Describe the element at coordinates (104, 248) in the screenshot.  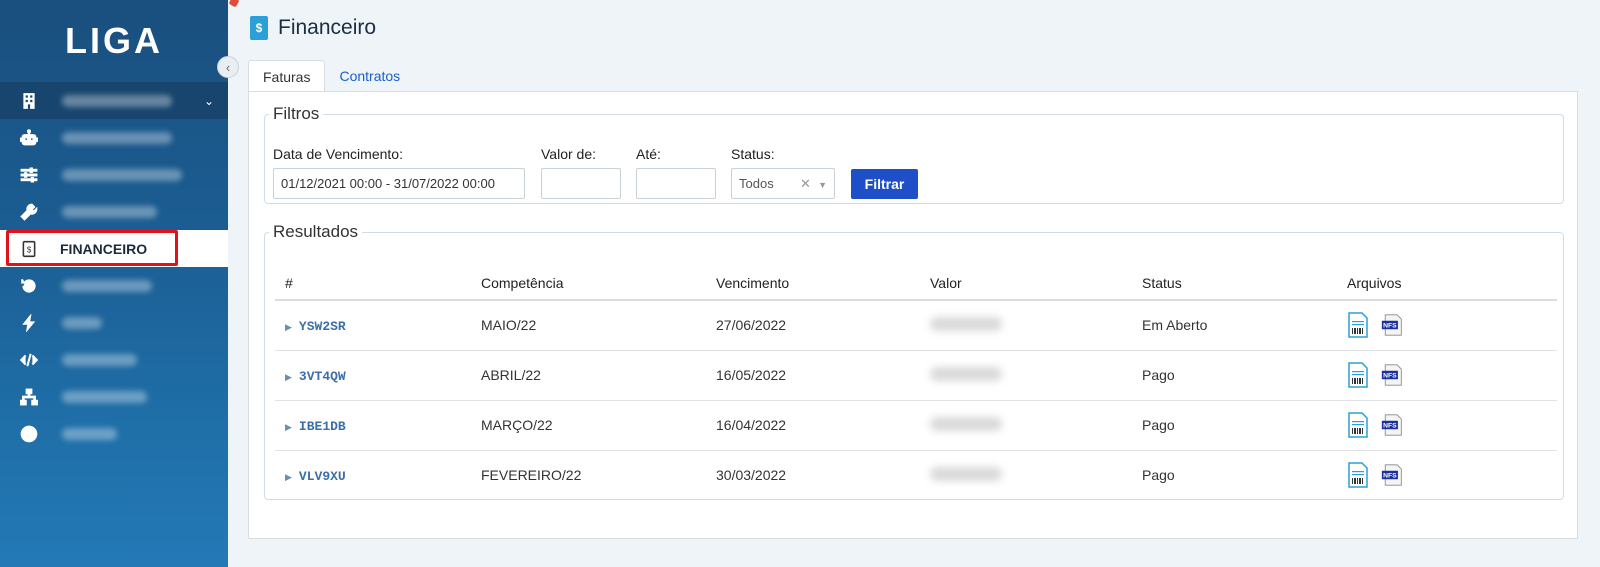
I see `sidebar-item-label: FINANCEIRO` at that location.